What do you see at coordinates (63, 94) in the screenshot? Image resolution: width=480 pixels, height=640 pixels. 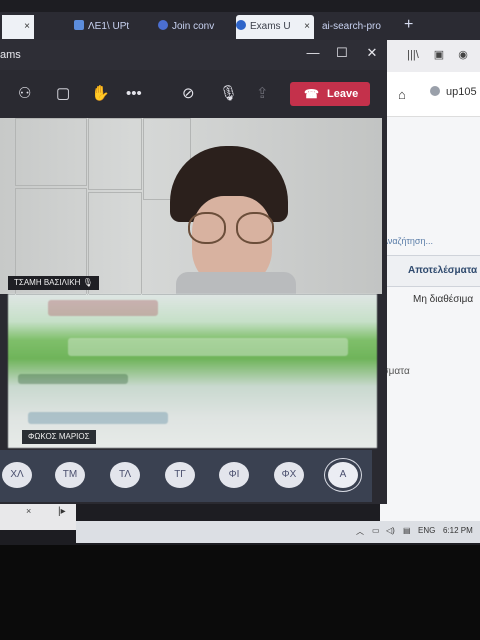 I see `chat-icon: ▢` at bounding box center [63, 94].